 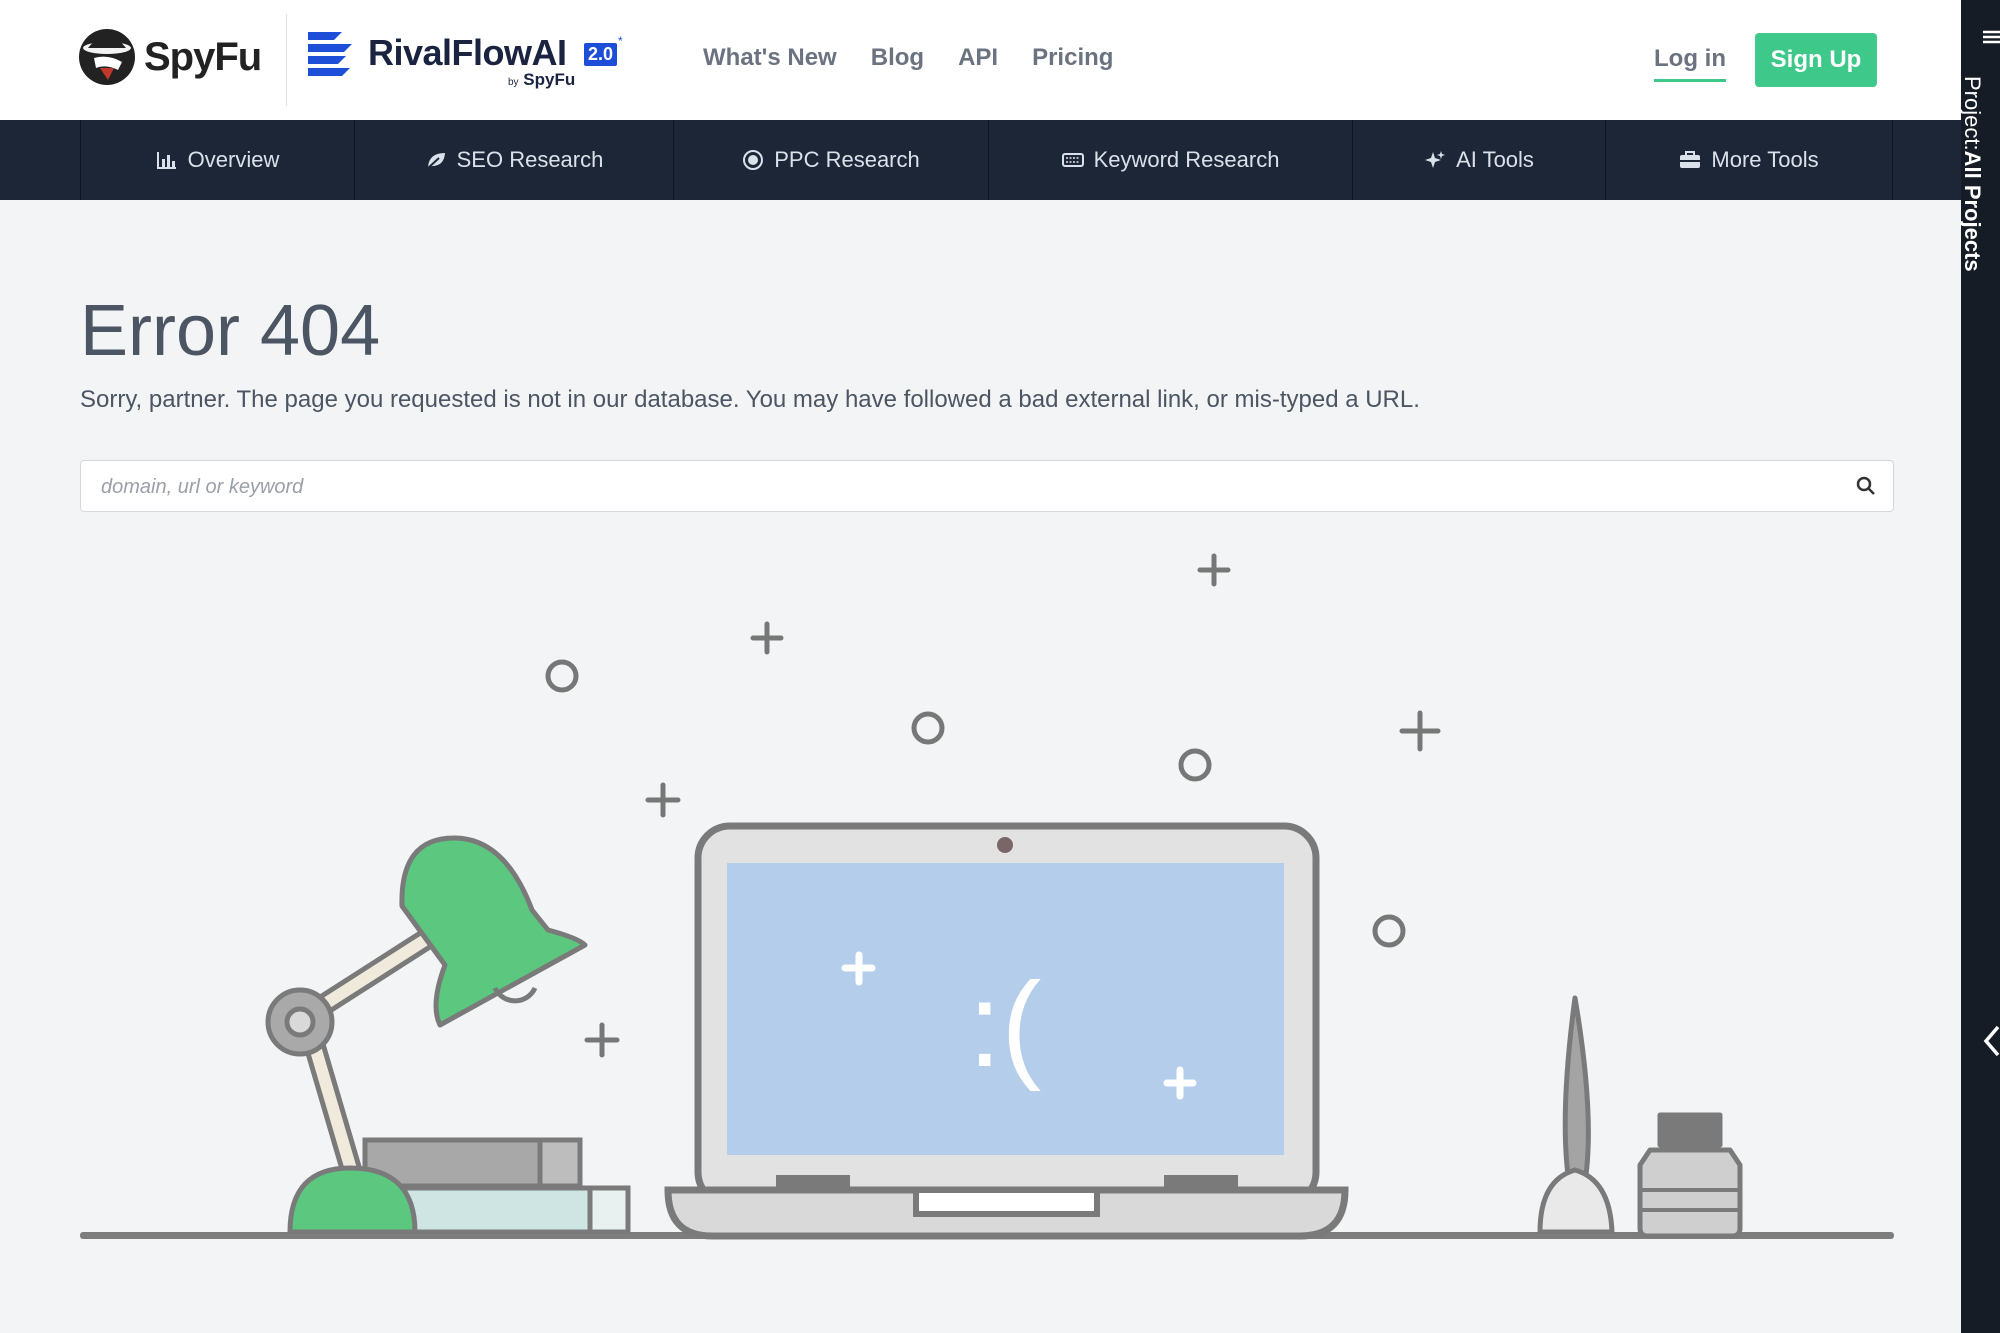 I want to click on sad-face-text: :(, so click(x=1004, y=1025).